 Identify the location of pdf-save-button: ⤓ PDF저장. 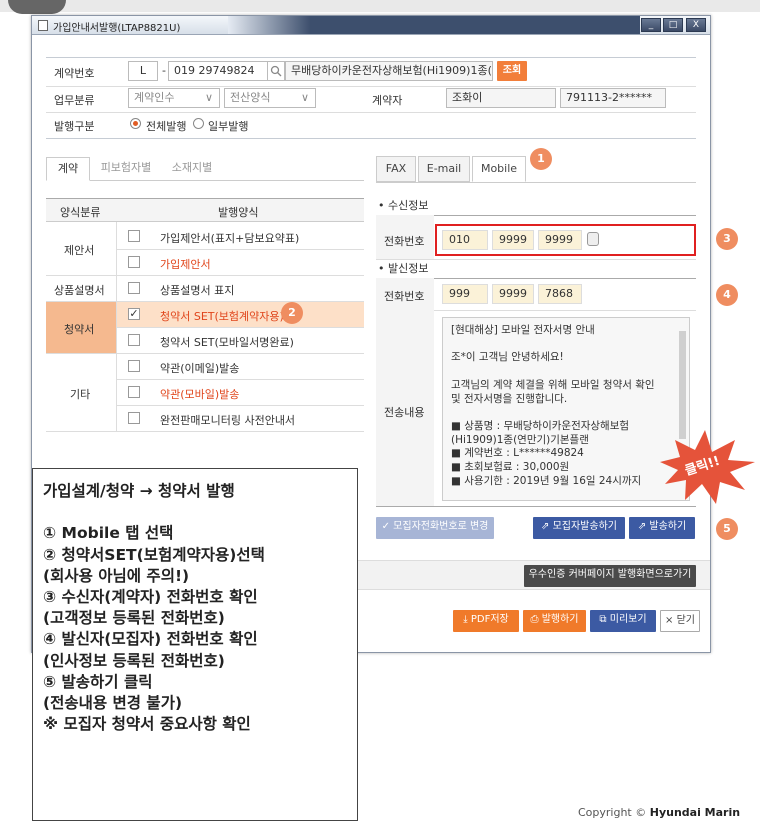
(486, 621).